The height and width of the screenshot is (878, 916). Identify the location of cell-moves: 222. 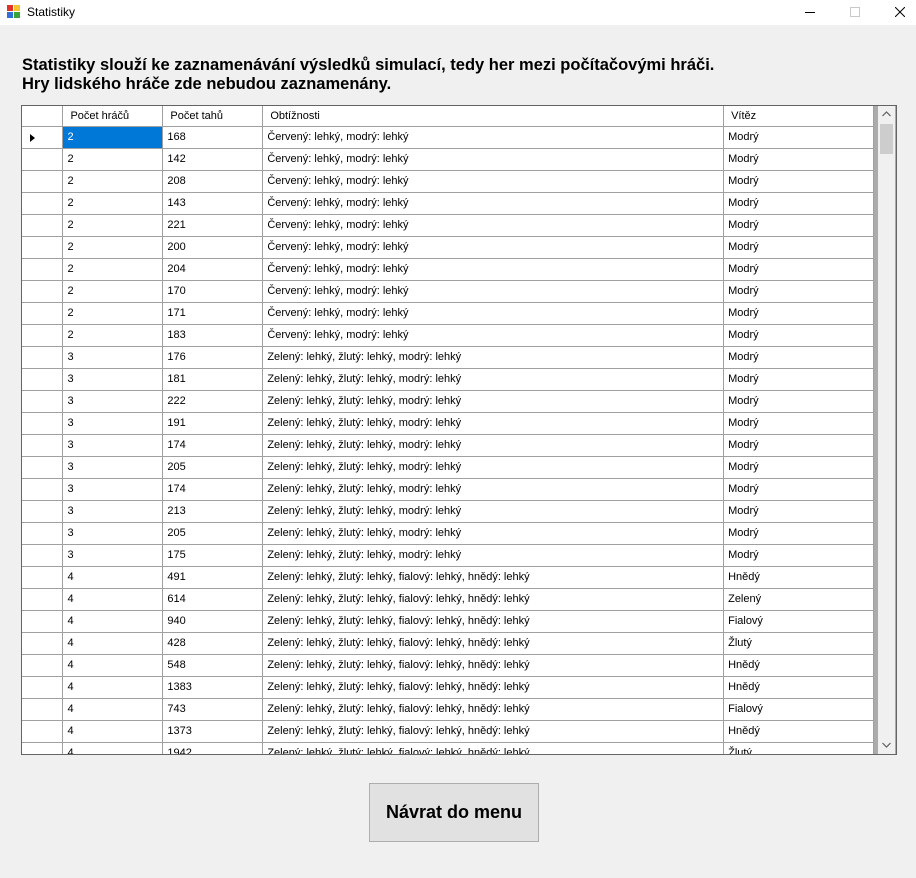
(213, 401).